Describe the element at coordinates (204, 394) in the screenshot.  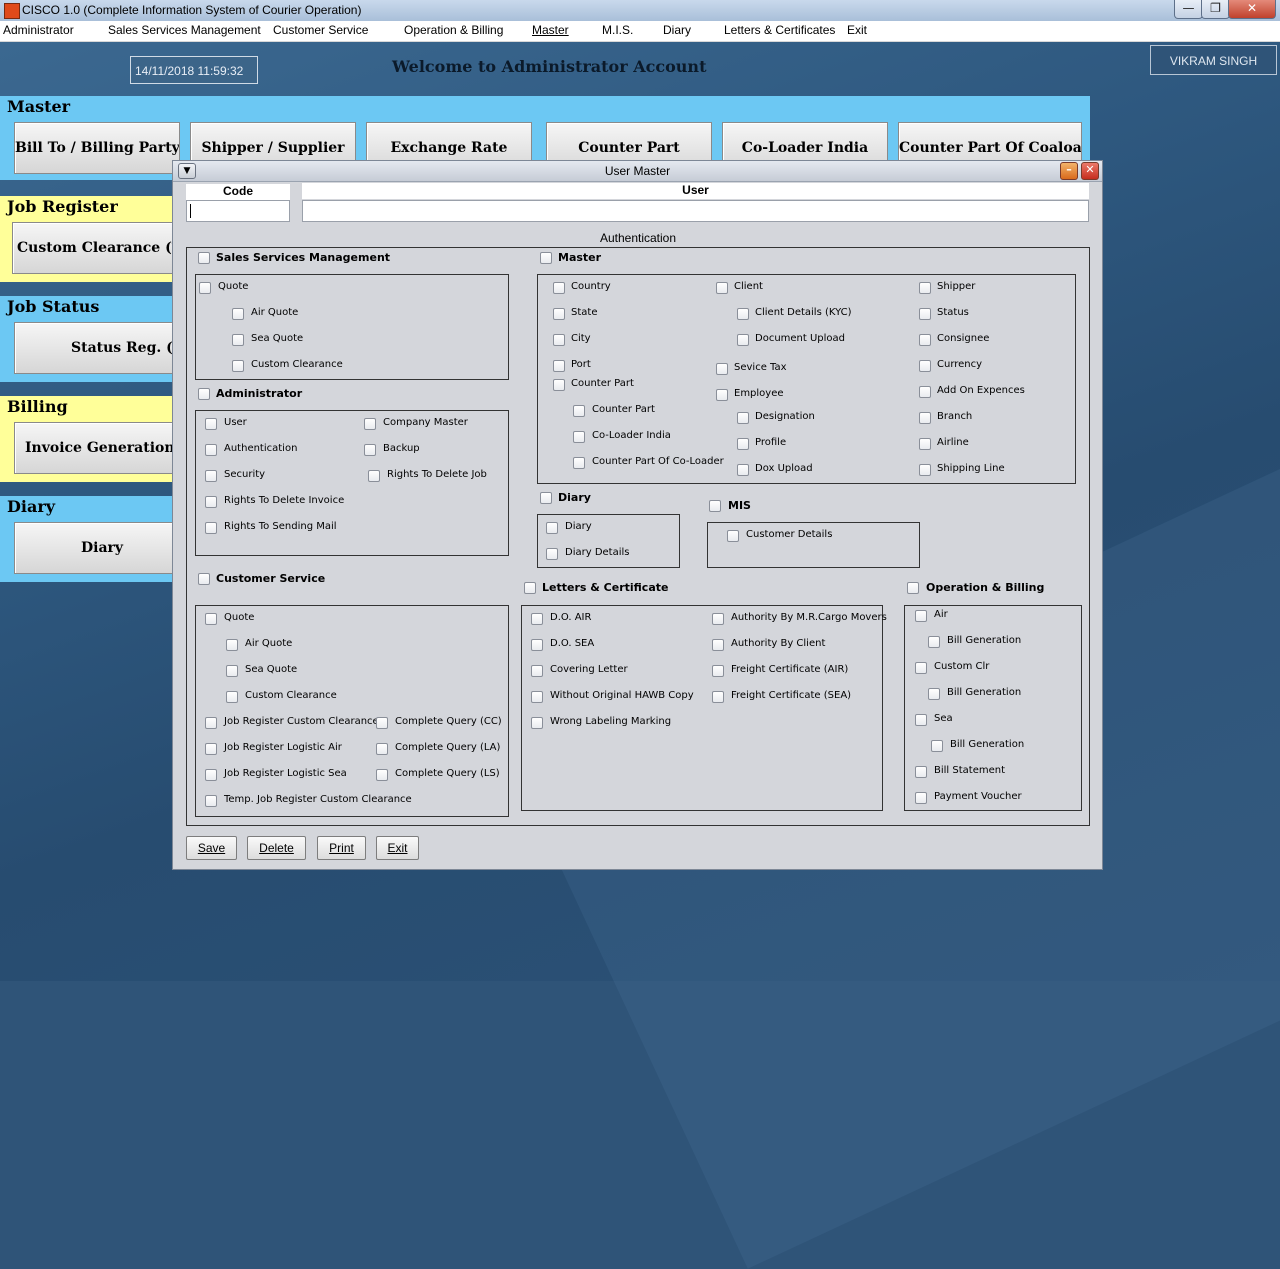
I see `admin-checkbox` at that location.